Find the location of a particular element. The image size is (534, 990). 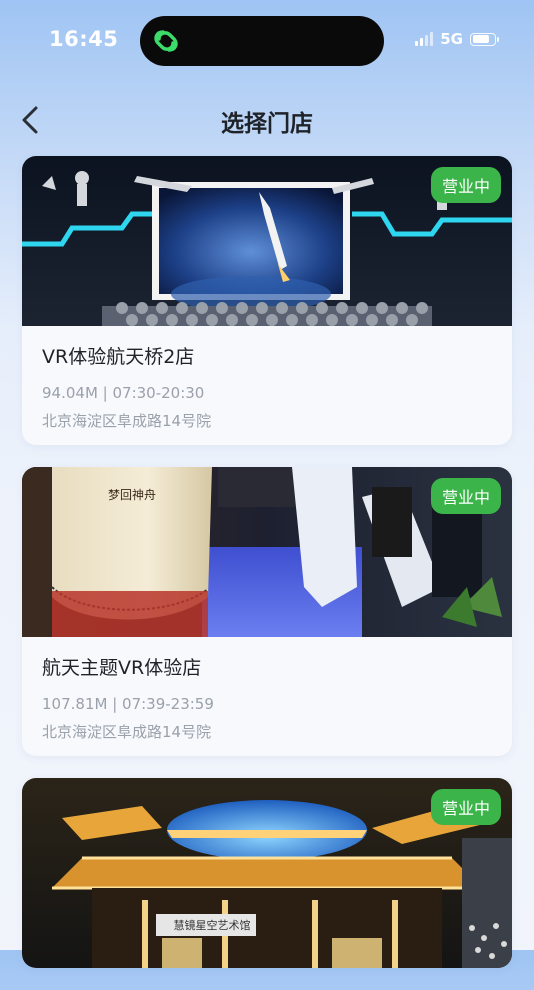

store-distance: 94.04M is located at coordinates (70, 393).